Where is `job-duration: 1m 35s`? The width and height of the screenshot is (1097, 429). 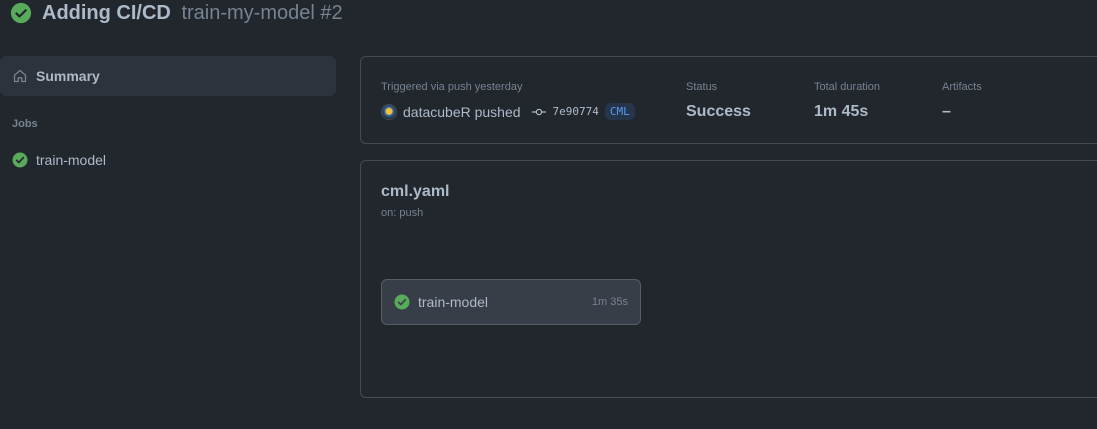 job-duration: 1m 35s is located at coordinates (609, 302).